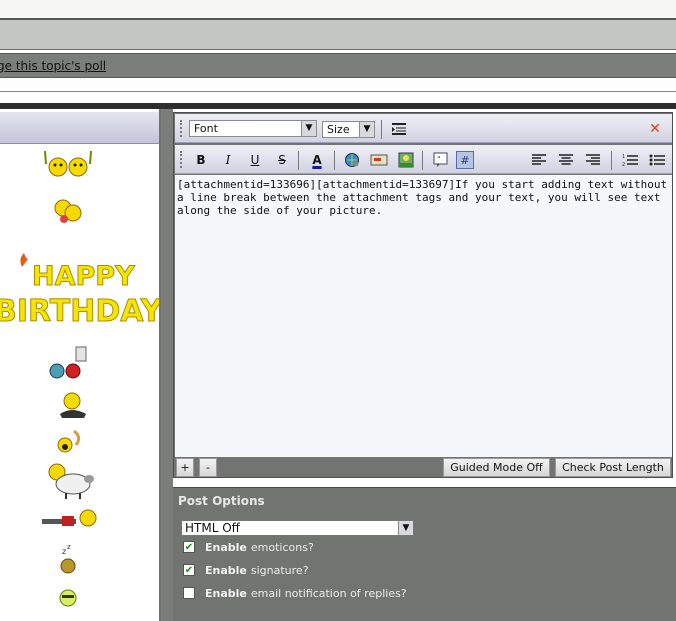  Describe the element at coordinates (189, 593) in the screenshot. I see `email-notification-checkbox` at that location.